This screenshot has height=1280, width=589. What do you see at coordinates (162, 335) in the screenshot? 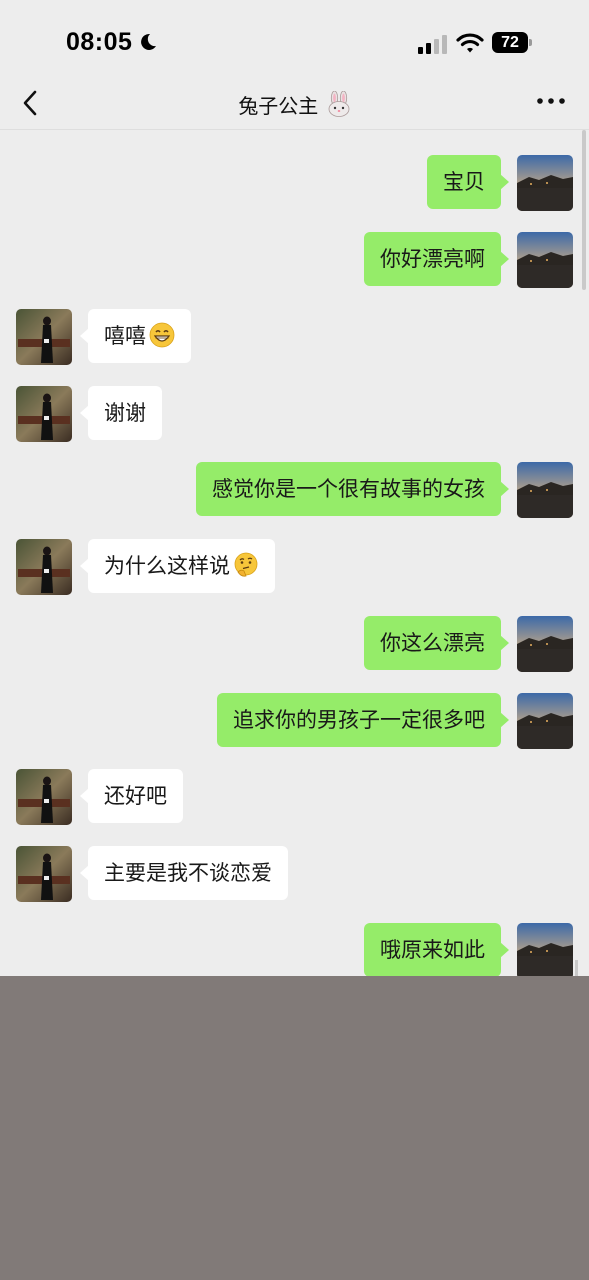
I see `grinning-emoji` at bounding box center [162, 335].